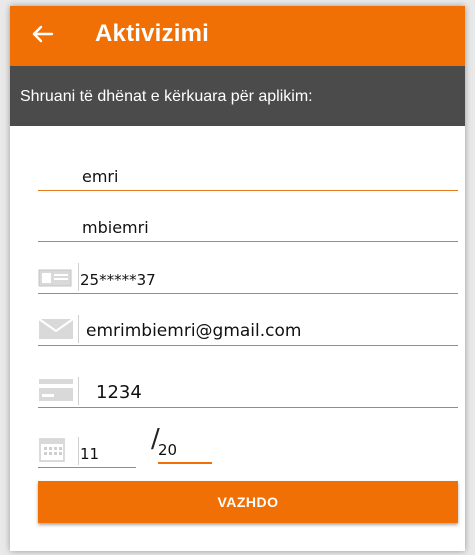  What do you see at coordinates (168, 450) in the screenshot?
I see `expiry-year-value: 20` at bounding box center [168, 450].